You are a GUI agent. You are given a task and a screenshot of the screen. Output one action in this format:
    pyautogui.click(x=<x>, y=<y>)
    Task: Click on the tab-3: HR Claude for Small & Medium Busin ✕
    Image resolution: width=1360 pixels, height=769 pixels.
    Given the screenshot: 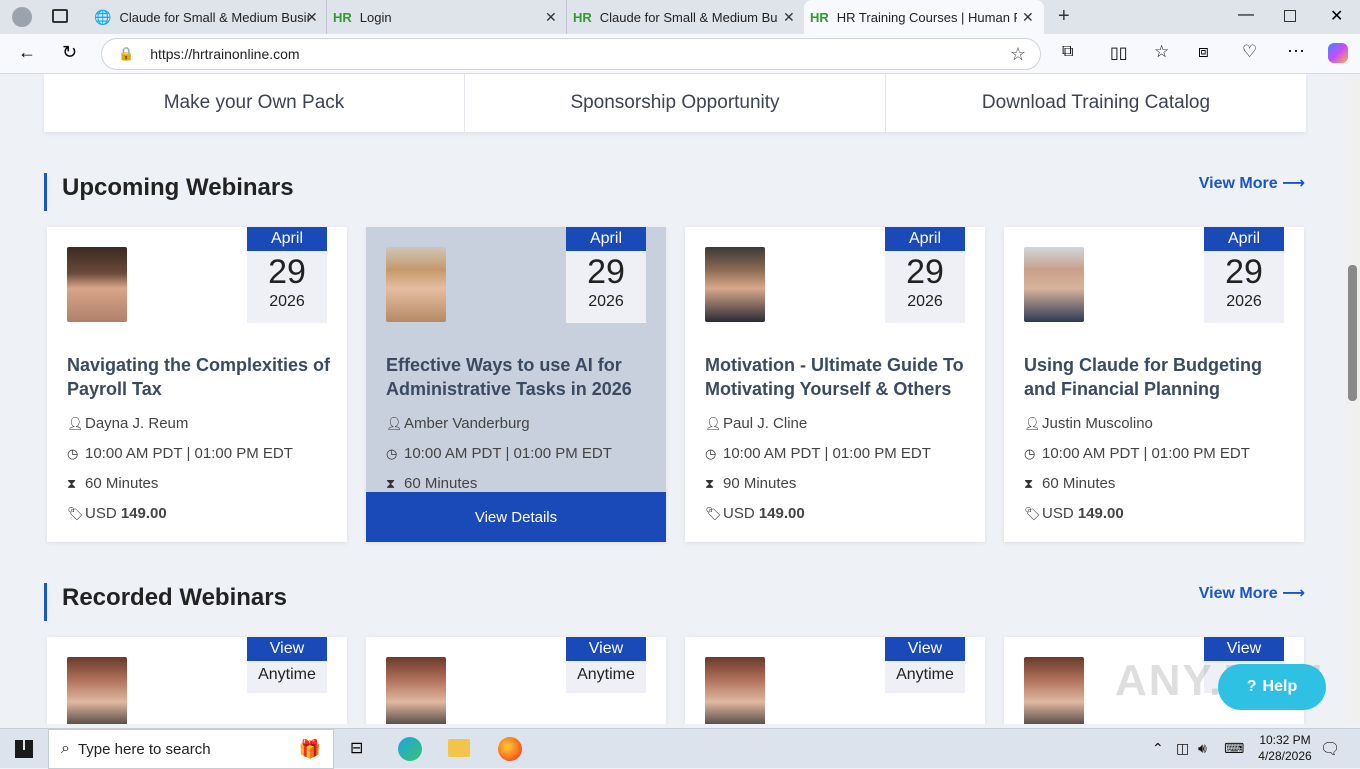 What is the action you would take?
    pyautogui.click(x=685, y=17)
    